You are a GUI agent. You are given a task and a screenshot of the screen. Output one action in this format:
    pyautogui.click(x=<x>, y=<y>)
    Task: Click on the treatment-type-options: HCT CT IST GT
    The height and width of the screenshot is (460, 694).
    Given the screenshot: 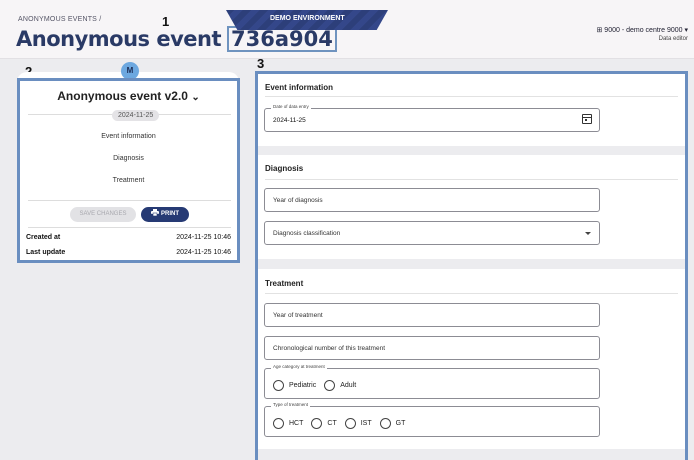 What is the action you would take?
    pyautogui.click(x=343, y=423)
    